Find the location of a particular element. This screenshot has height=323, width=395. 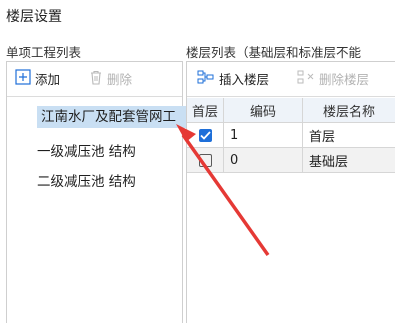

floor-table: 首层 编码 楼层名称 1 首层 0 基础层 is located at coordinates (291, 135).